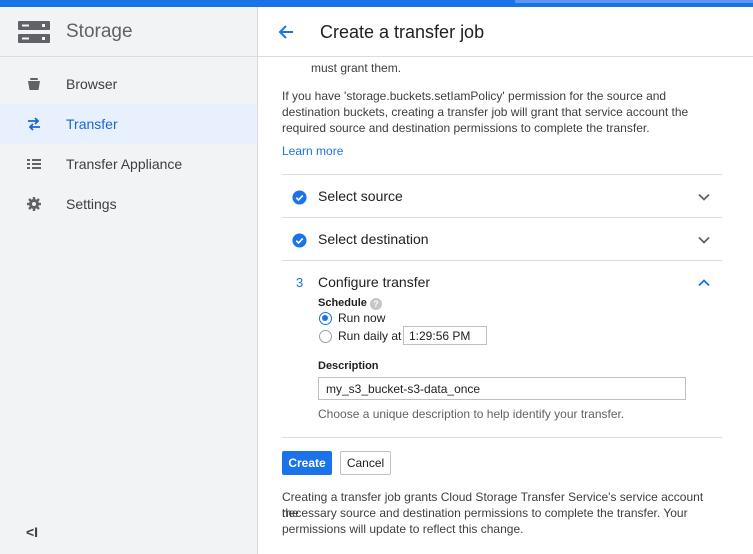 This screenshot has width=753, height=554. What do you see at coordinates (634, 1) in the screenshot?
I see `search-bar-edge` at bounding box center [634, 1].